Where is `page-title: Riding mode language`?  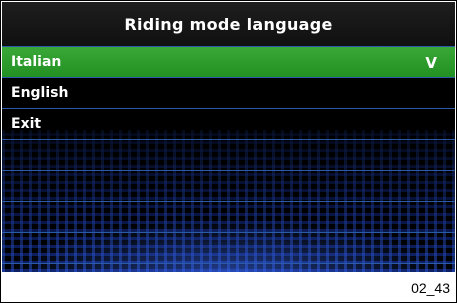 page-title: Riding mode language is located at coordinates (228, 24).